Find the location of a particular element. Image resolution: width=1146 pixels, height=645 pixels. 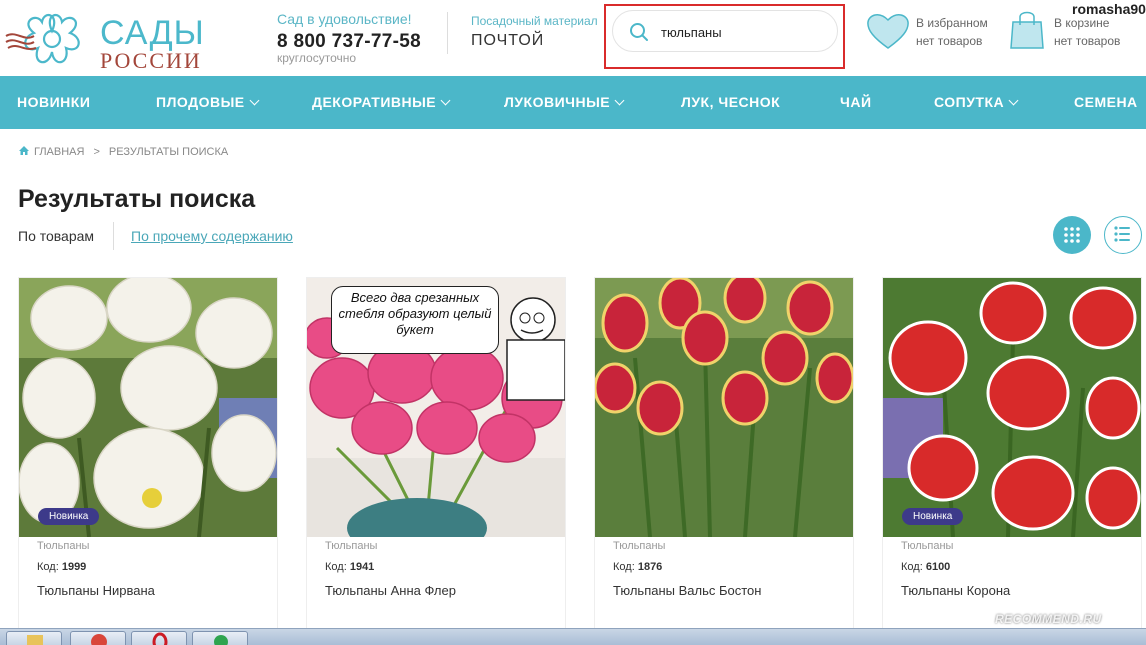

product-card: Тюльпаны Код: 1876 Тюльпаны Вальс Бостон is located at coordinates (724, 457).